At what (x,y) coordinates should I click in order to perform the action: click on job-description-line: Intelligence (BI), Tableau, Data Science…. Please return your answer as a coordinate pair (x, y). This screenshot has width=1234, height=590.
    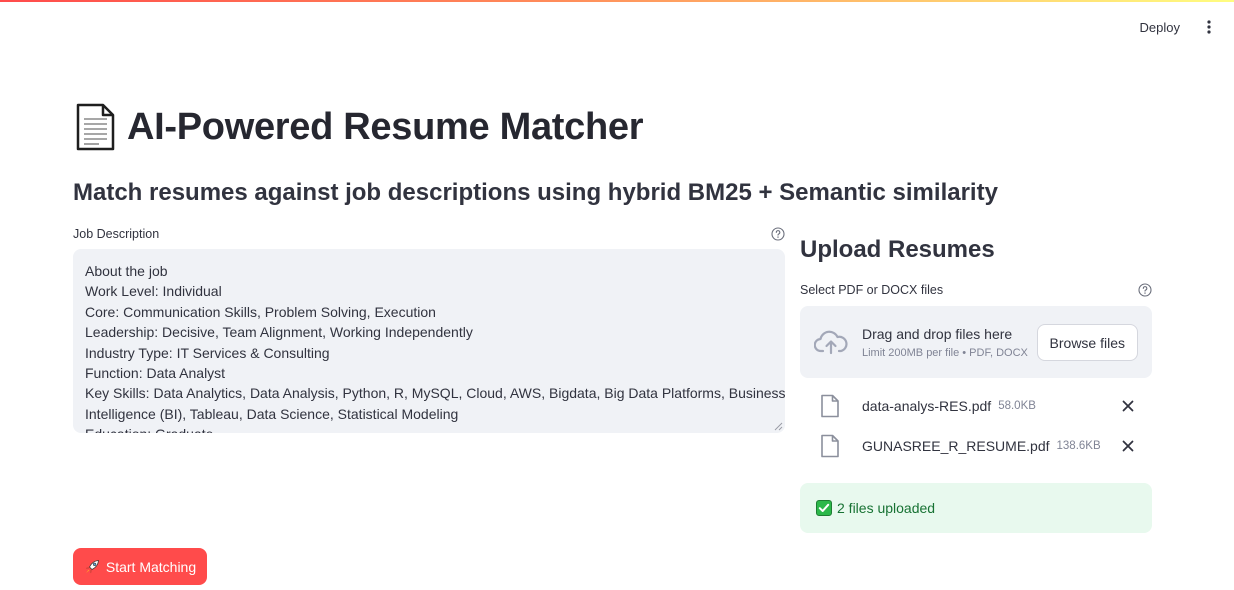
    Looking at the image, I should click on (272, 413).